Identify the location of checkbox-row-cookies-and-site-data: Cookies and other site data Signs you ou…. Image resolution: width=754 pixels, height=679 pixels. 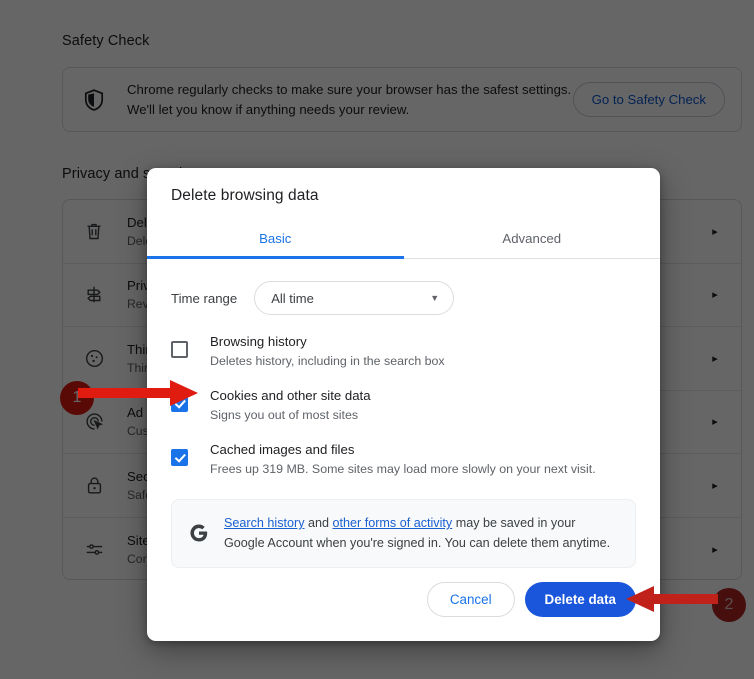
(403, 405).